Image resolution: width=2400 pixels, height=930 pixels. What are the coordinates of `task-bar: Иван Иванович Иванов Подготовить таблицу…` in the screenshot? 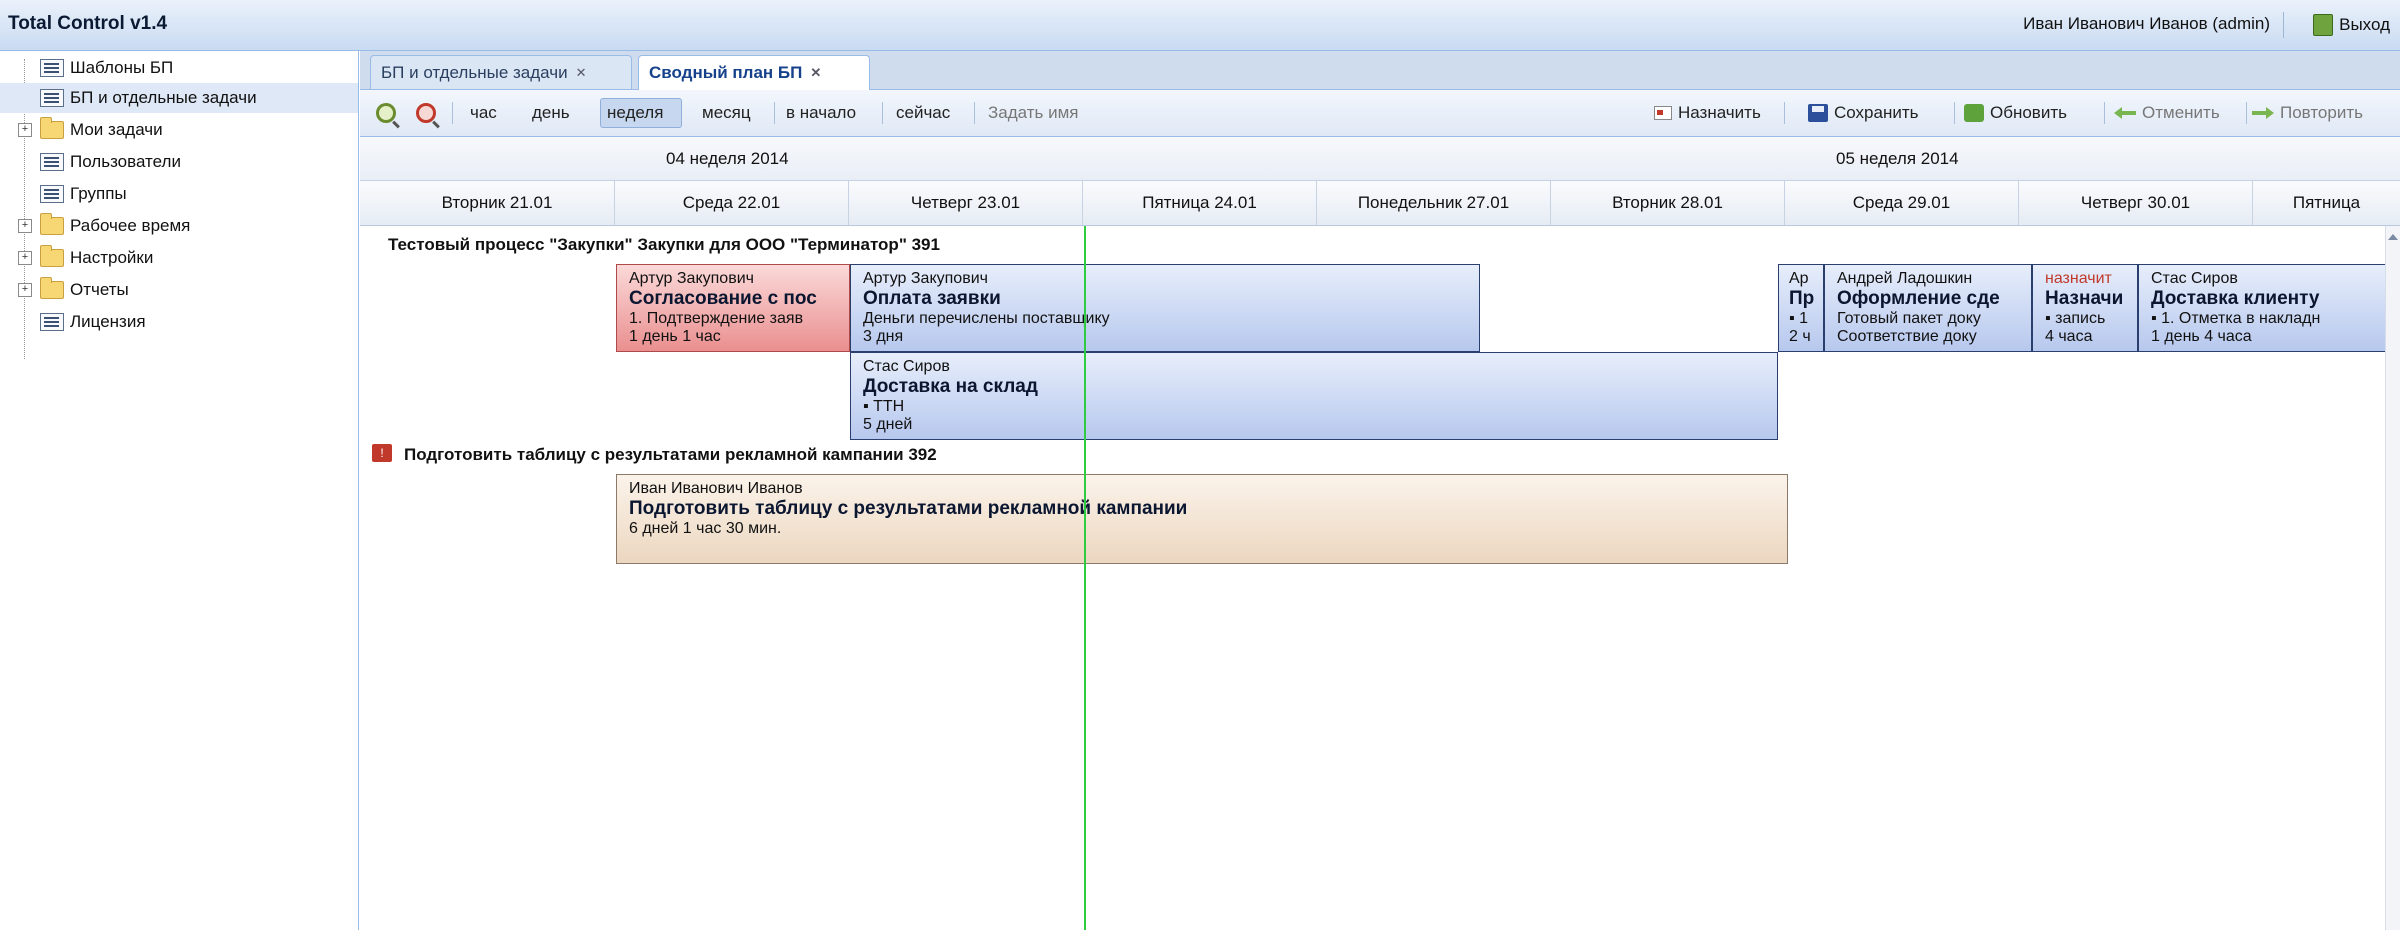 It's located at (1202, 519).